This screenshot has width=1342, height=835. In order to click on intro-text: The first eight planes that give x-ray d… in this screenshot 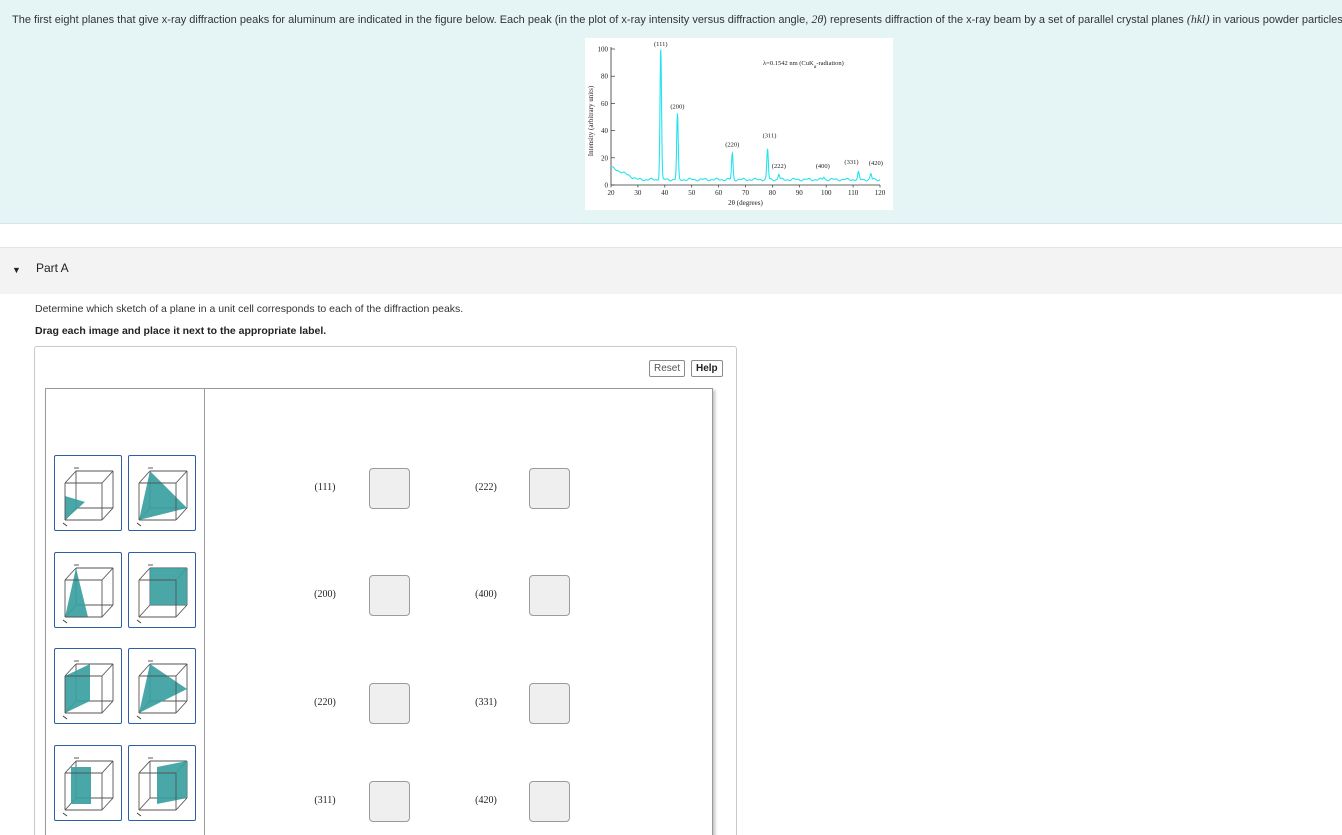, I will do `click(677, 19)`.